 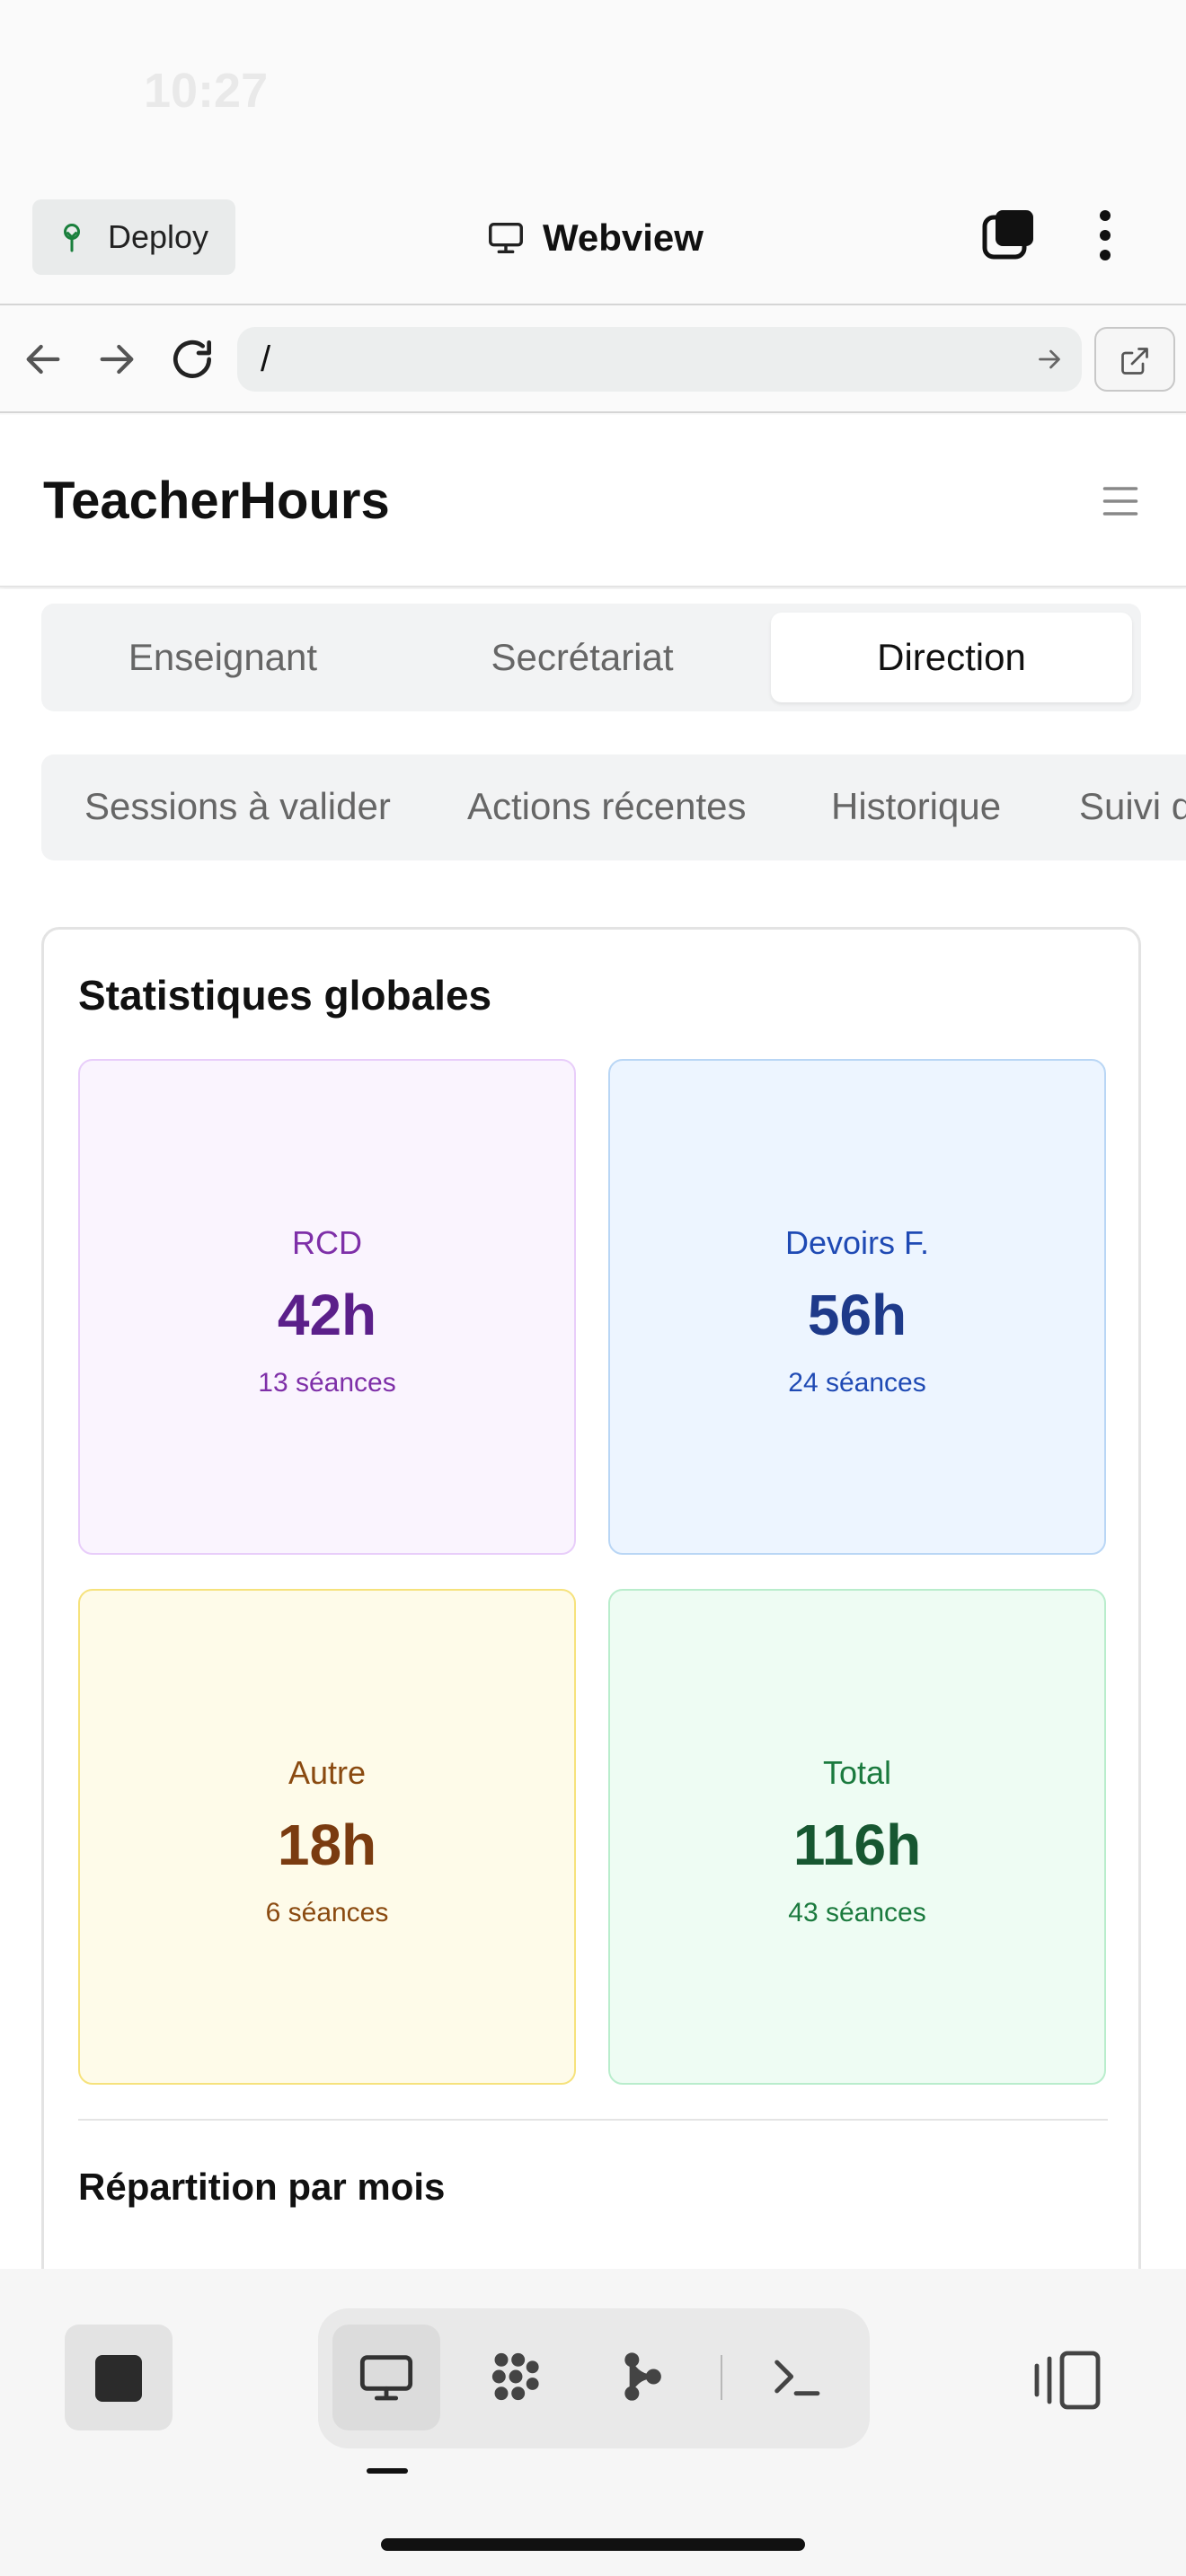 I want to click on deploy-button: Deploy, so click(x=133, y=237).